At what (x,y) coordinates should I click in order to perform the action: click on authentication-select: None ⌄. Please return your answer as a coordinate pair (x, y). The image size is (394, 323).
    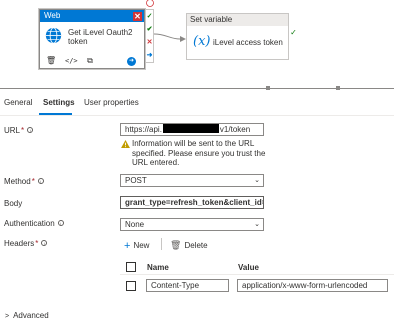
    Looking at the image, I should click on (192, 224).